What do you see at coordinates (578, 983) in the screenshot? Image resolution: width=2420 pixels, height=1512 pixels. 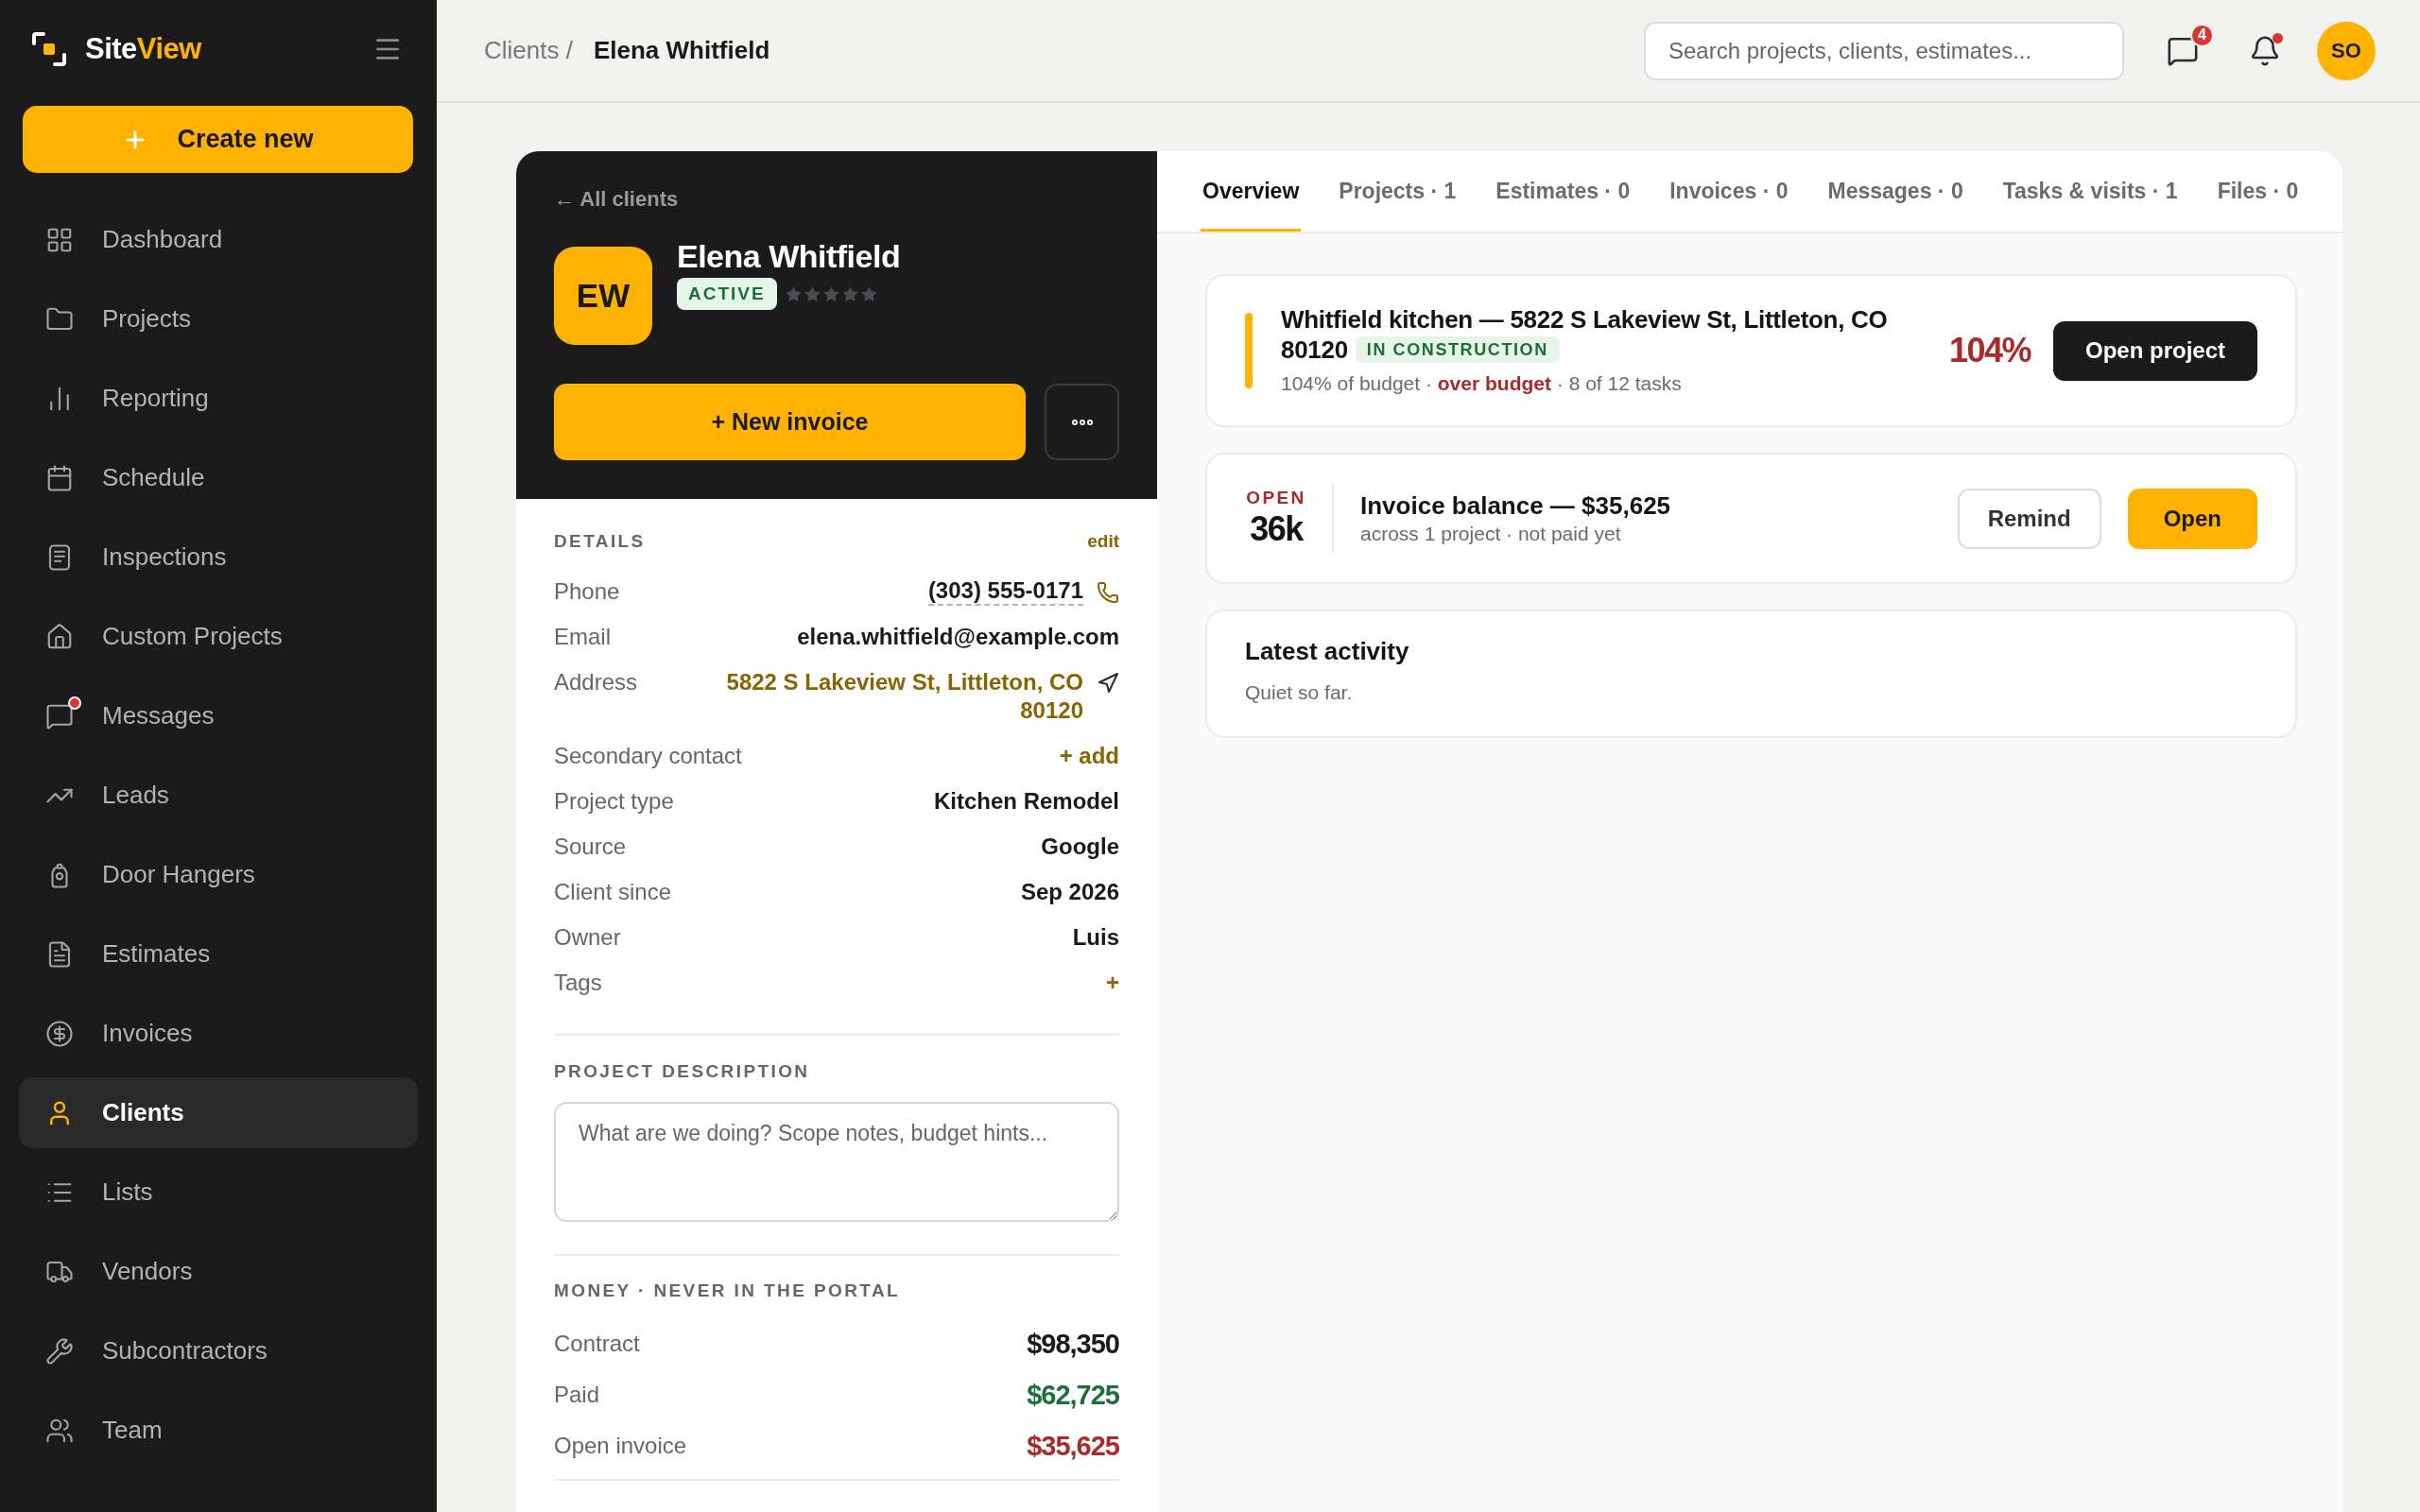 I see `field-label: Tags` at bounding box center [578, 983].